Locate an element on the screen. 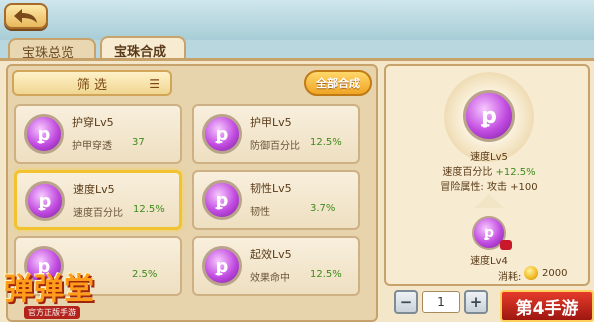 This screenshot has height=322, width=594. coin-icon is located at coordinates (531, 273).